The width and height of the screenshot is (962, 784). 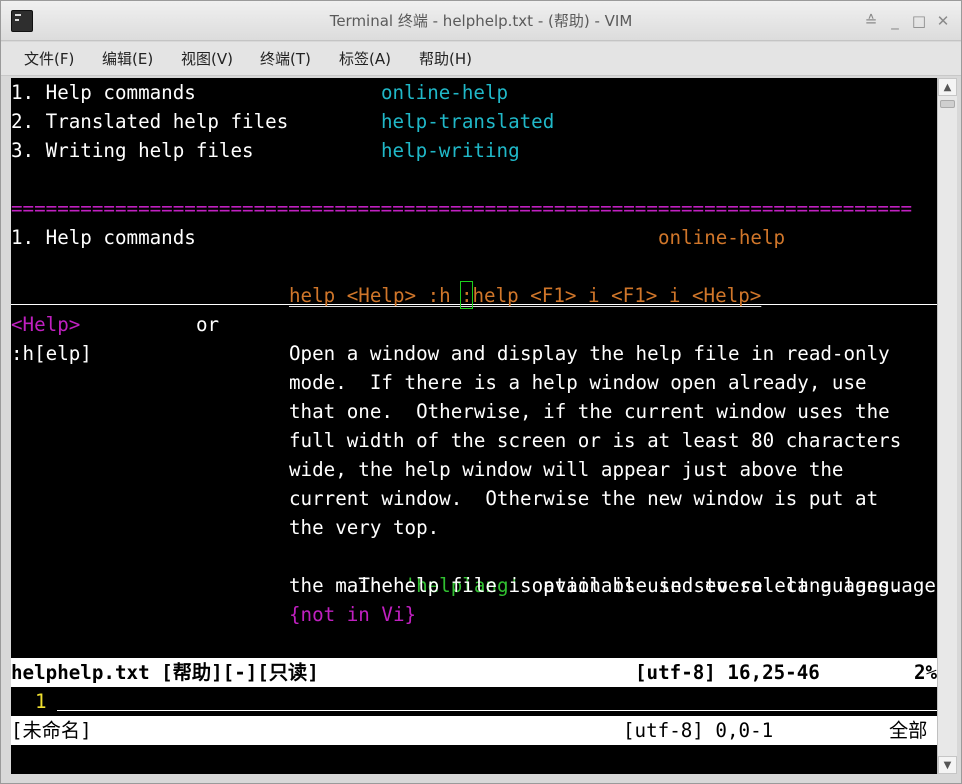 What do you see at coordinates (51, 353) in the screenshot?
I see `help-command: :h[elp]` at bounding box center [51, 353].